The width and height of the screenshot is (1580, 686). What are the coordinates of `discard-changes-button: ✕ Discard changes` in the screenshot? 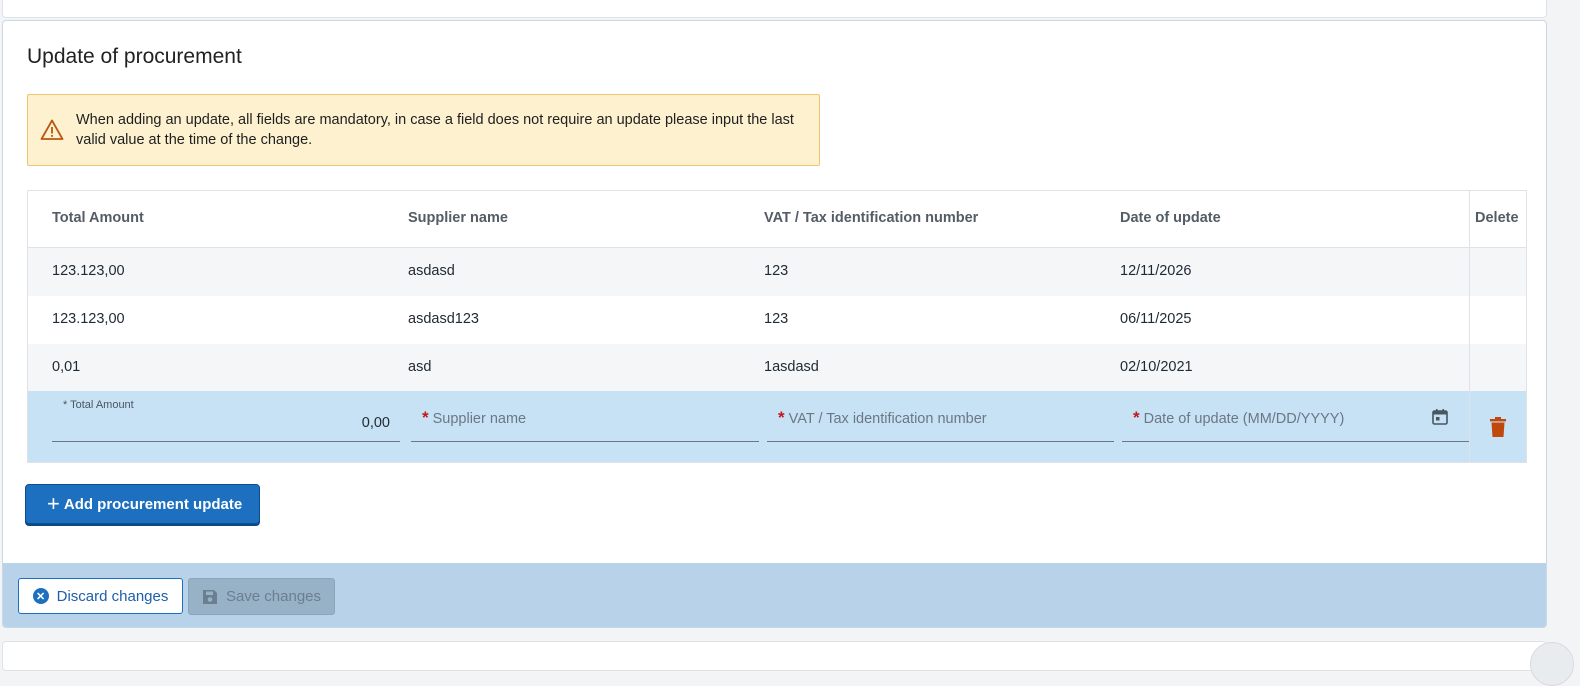 It's located at (100, 596).